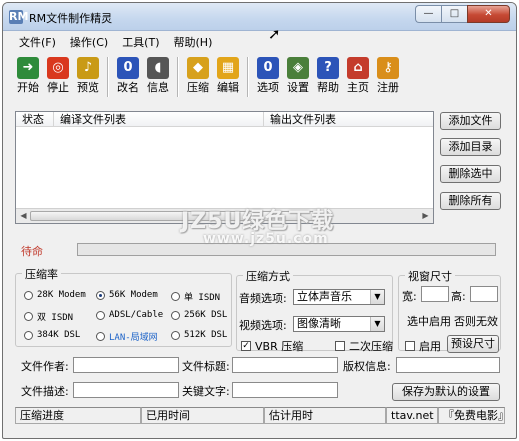  I want to click on enable-size-checkbox: 启用, so click(423, 346).